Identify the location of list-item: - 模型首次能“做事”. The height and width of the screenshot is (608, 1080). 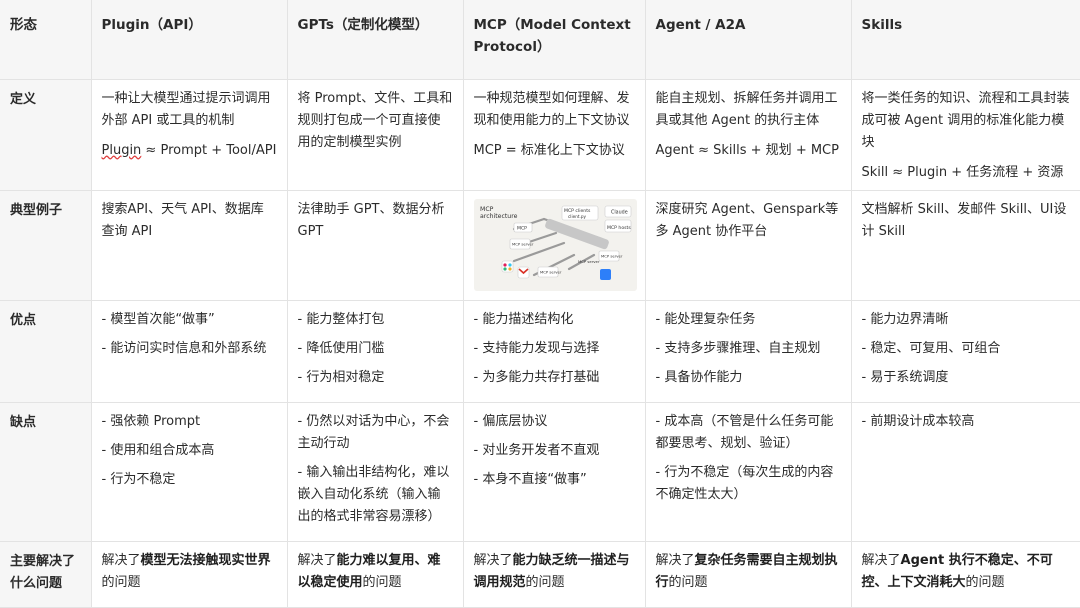
(158, 319).